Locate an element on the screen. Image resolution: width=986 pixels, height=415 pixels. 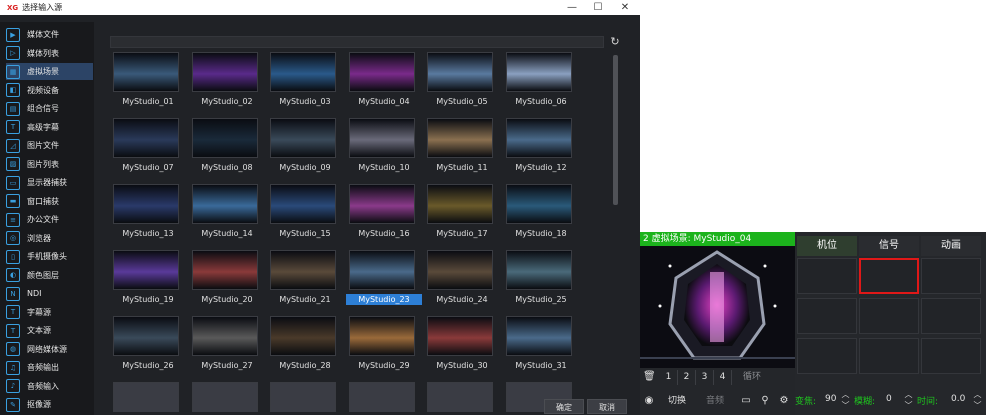
layer-tab-2: 2 is located at coordinates (687, 377).